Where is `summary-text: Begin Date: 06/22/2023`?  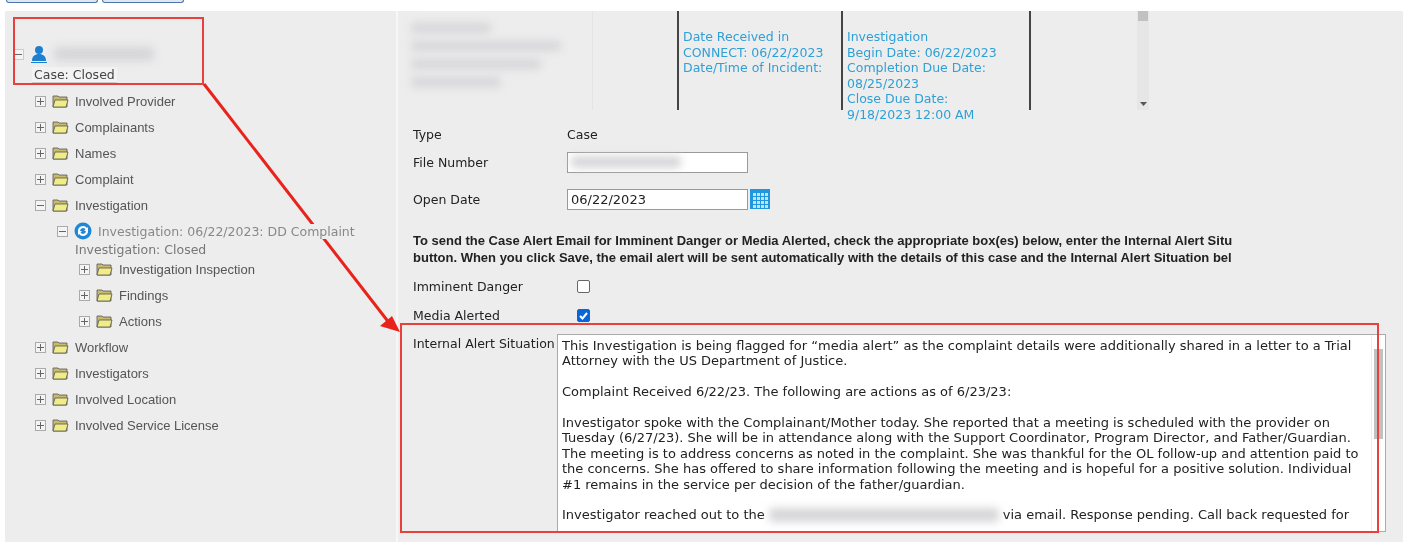
summary-text: Begin Date: 06/22/2023 is located at coordinates (922, 52).